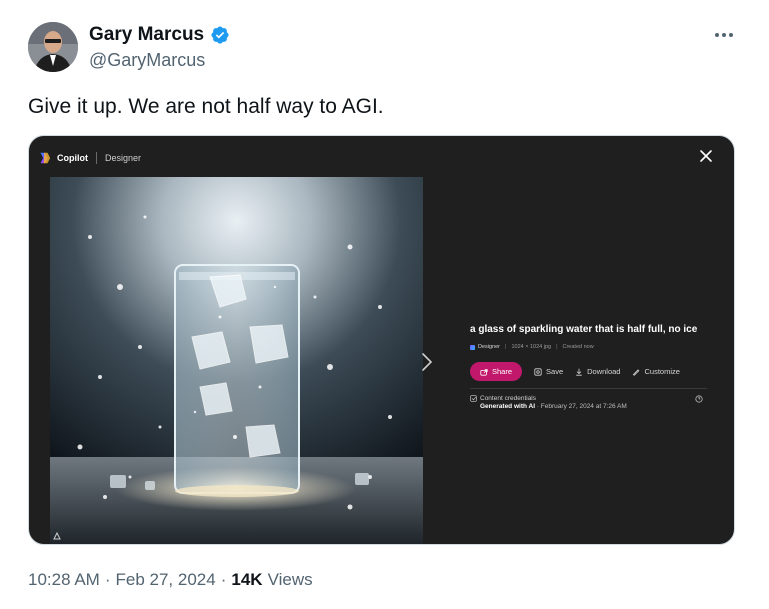 This screenshot has height=609, width=769. I want to click on watermark-icon, so click(57, 535).